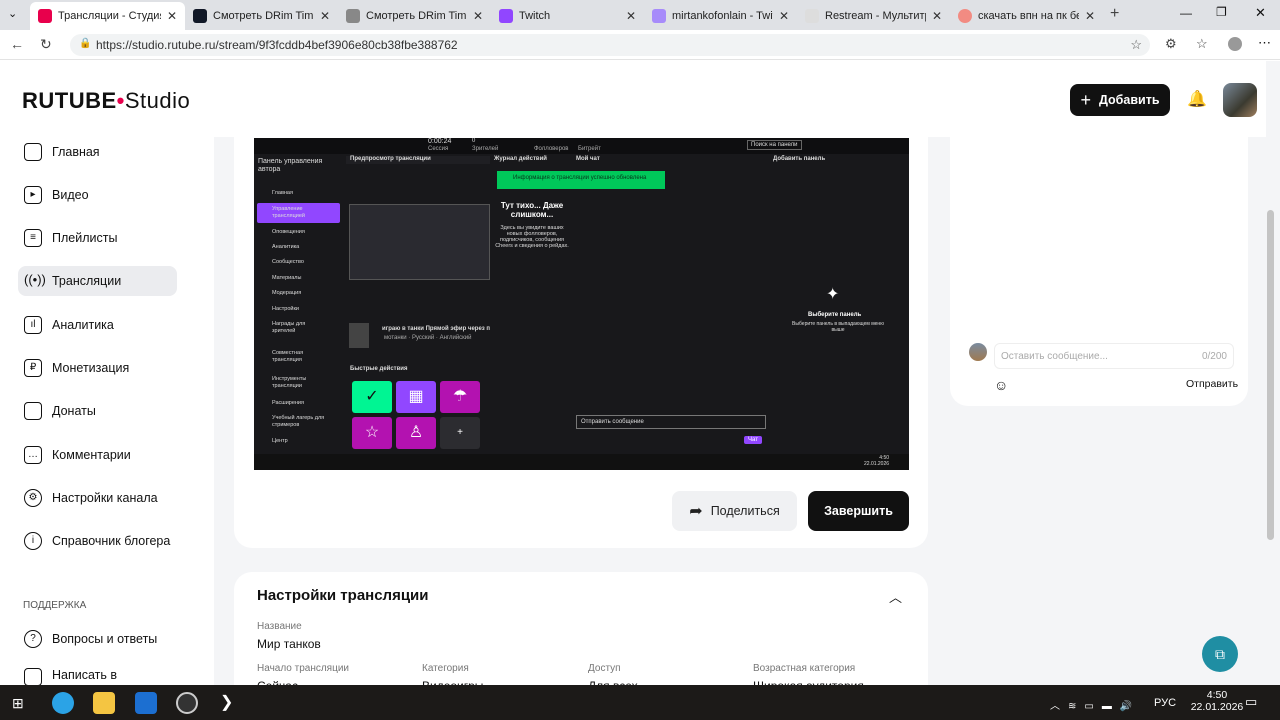  I want to click on preview-viewers: 0, so click(474, 141).